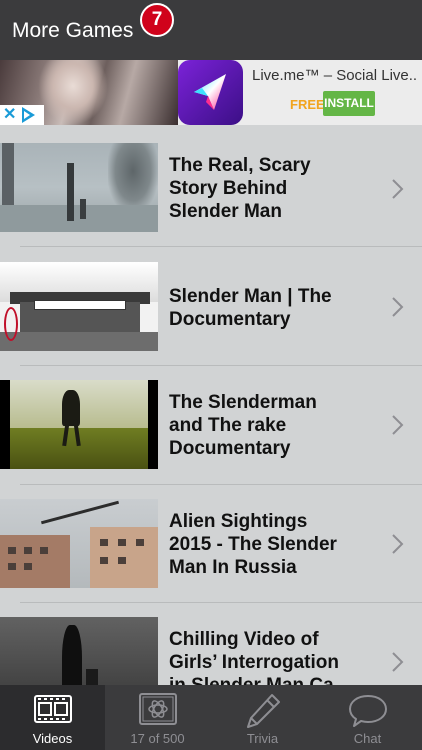 This screenshot has width=422, height=750. I want to click on chat-bubble-icon, so click(367, 711).